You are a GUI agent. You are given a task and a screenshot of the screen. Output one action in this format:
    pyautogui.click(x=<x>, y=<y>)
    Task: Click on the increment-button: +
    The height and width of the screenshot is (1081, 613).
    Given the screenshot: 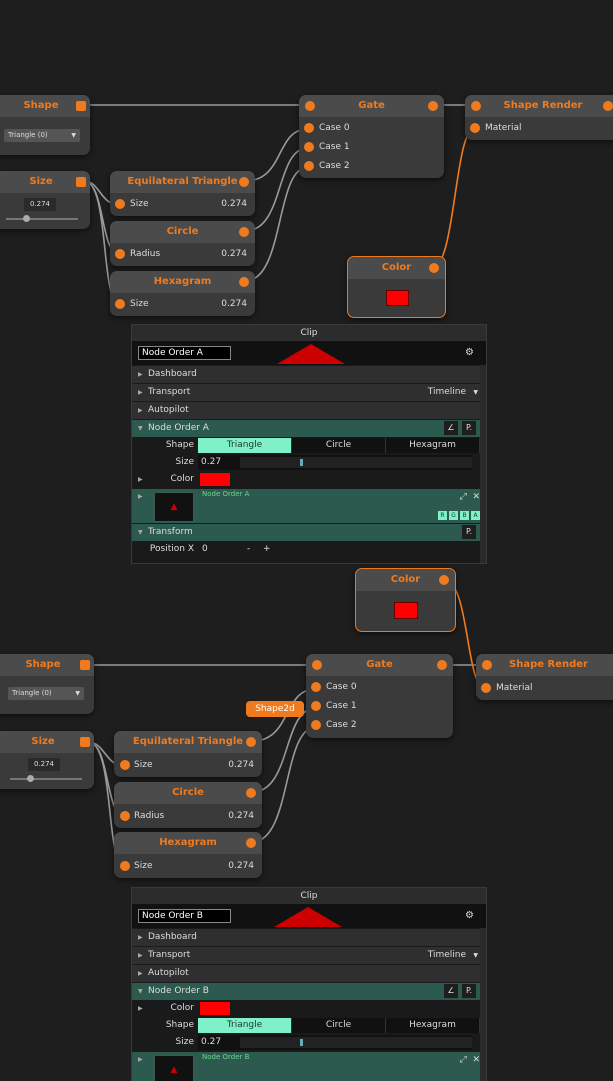 What is the action you would take?
    pyautogui.click(x=267, y=549)
    